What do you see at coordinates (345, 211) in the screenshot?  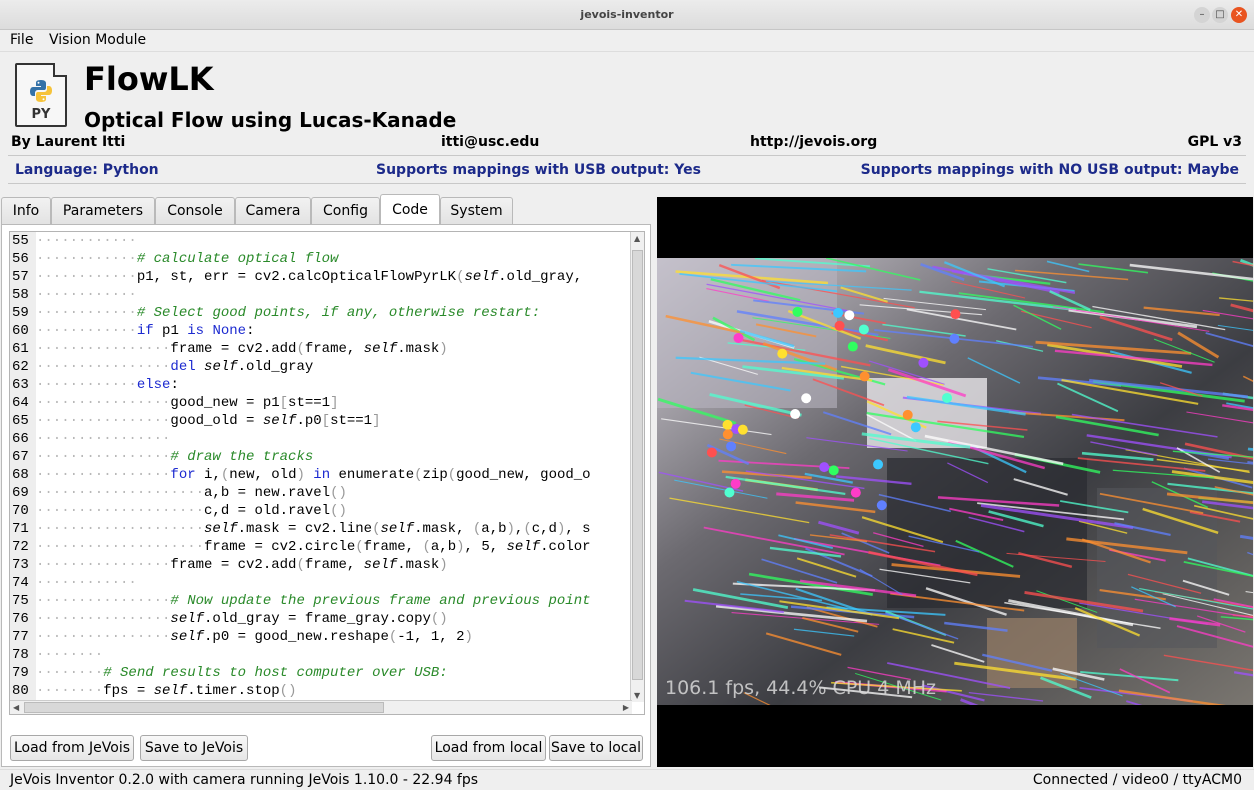 I see `tab-config: Config` at bounding box center [345, 211].